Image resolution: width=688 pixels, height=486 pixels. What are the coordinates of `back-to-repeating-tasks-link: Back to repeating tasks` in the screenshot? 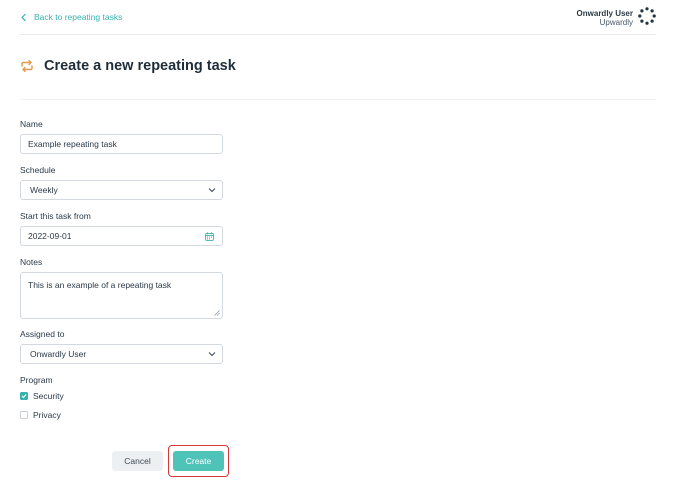 It's located at (71, 17).